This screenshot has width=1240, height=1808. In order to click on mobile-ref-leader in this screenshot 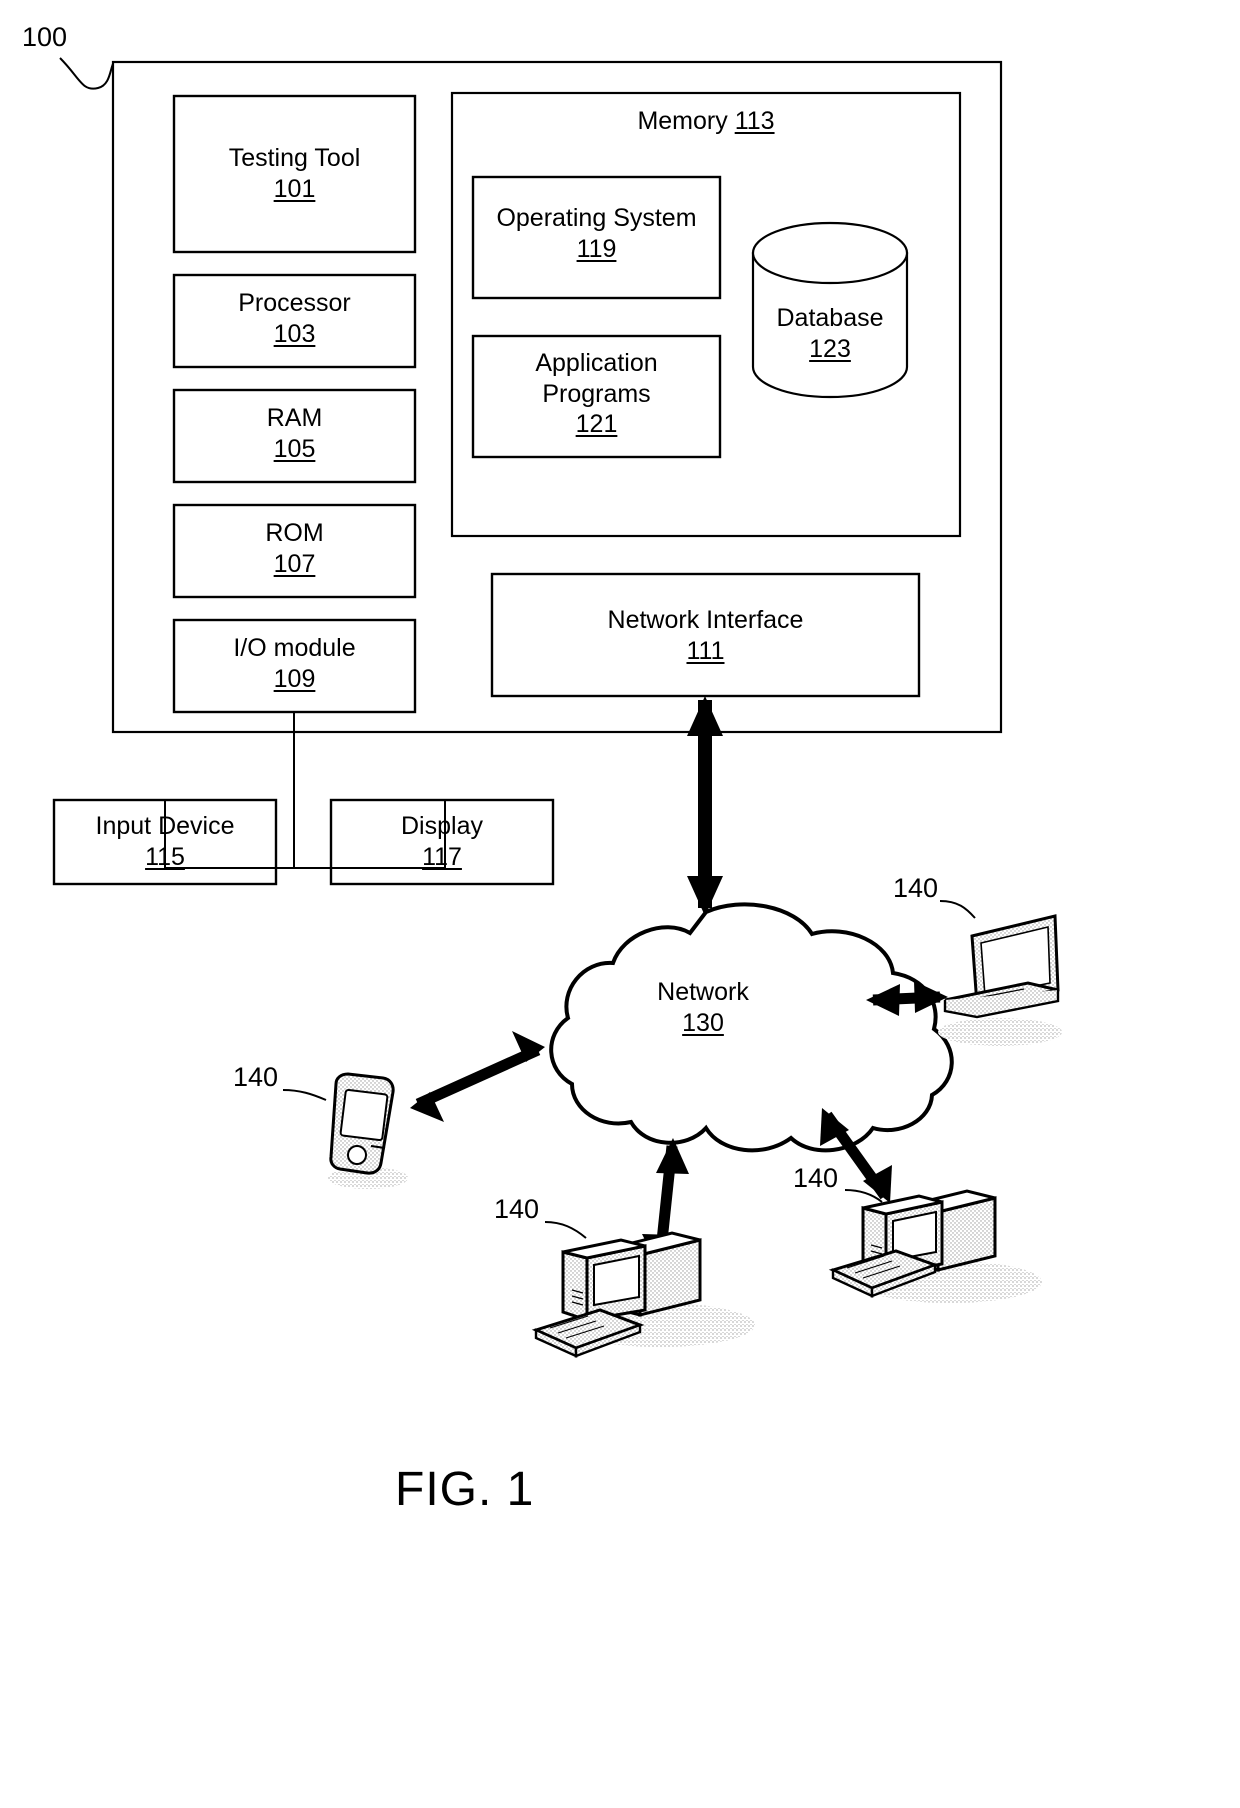, I will do `click(304, 1095)`.